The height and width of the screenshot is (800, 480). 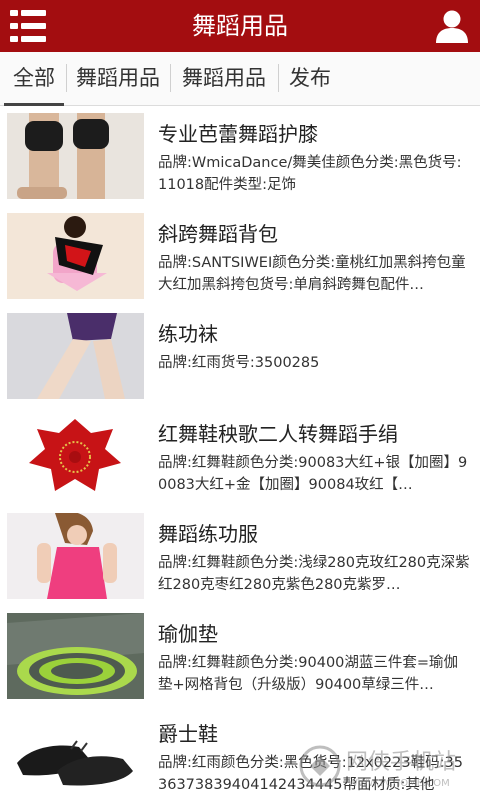 I want to click on tights-photo, so click(x=75, y=356).